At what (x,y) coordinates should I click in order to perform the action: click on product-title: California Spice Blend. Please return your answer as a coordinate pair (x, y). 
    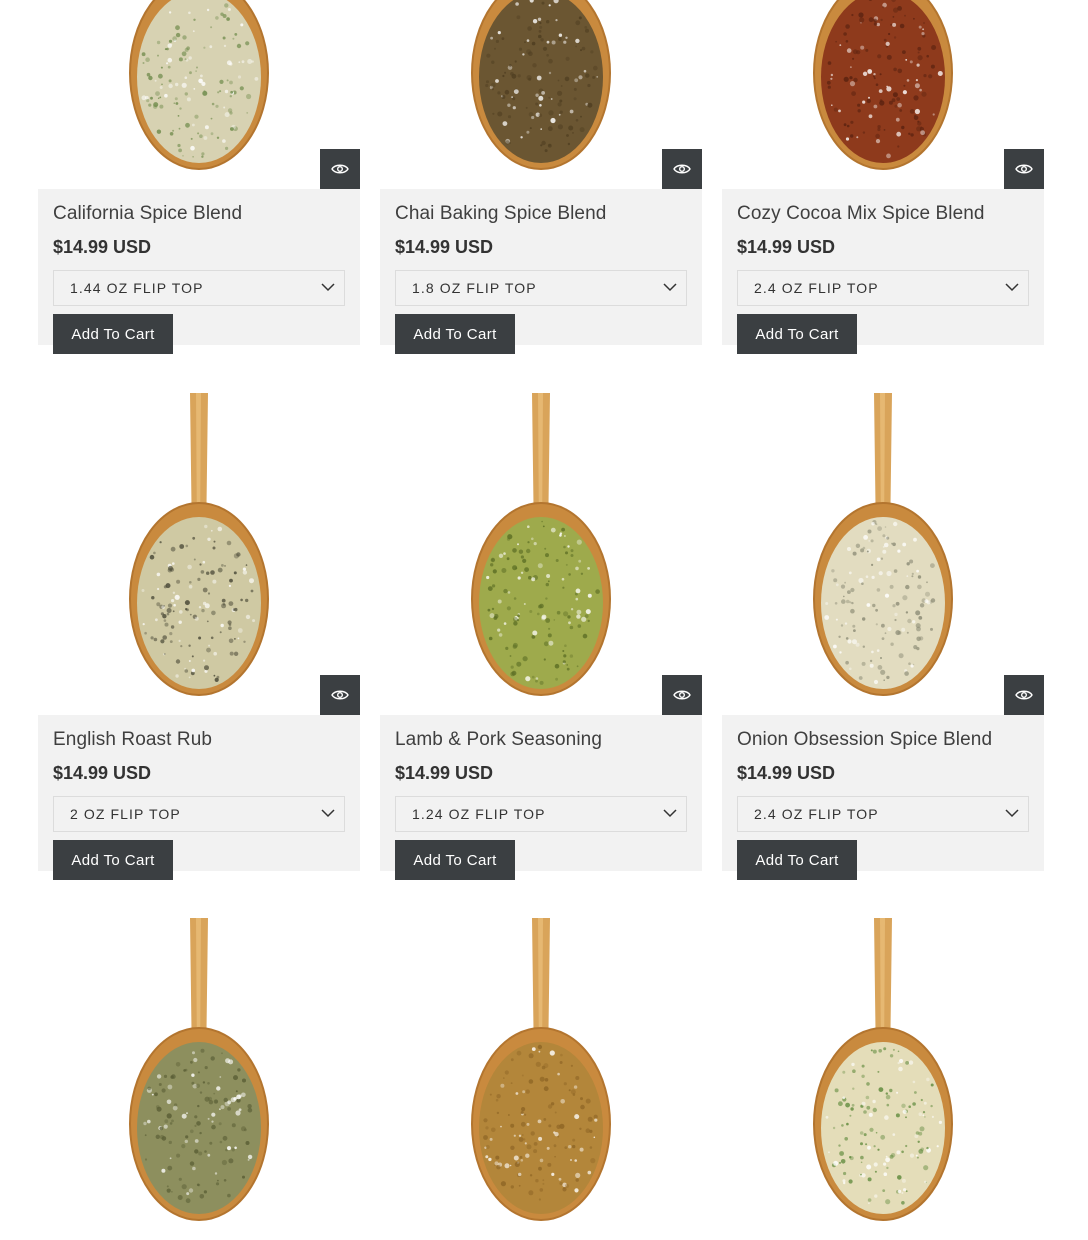
    Looking at the image, I should click on (199, 214).